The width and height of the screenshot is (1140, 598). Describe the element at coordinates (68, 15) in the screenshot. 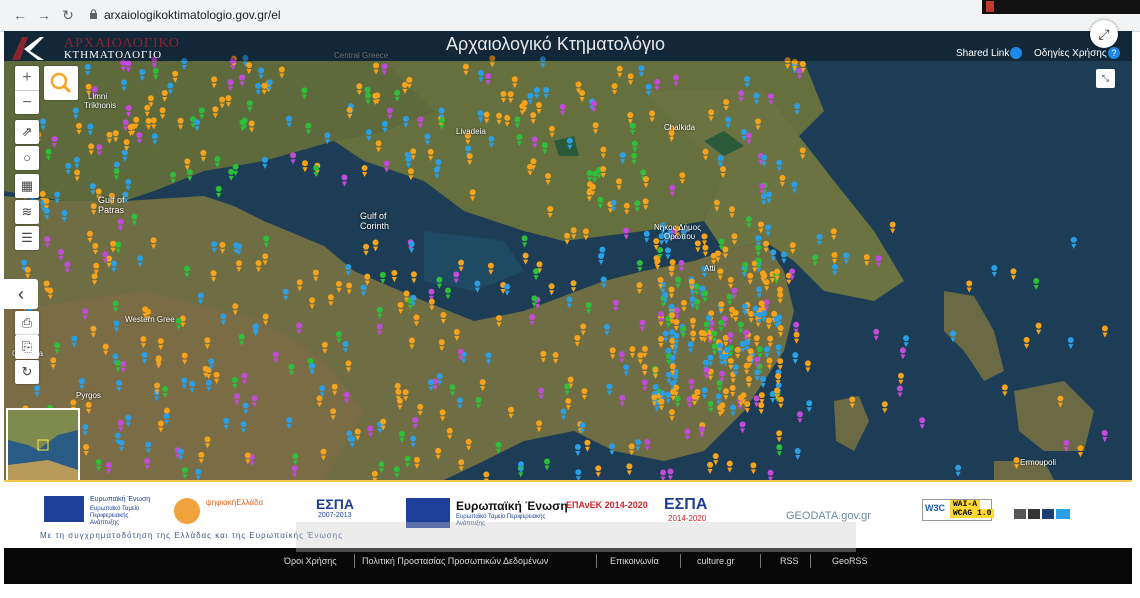

I see `reload-icon: ↻` at that location.